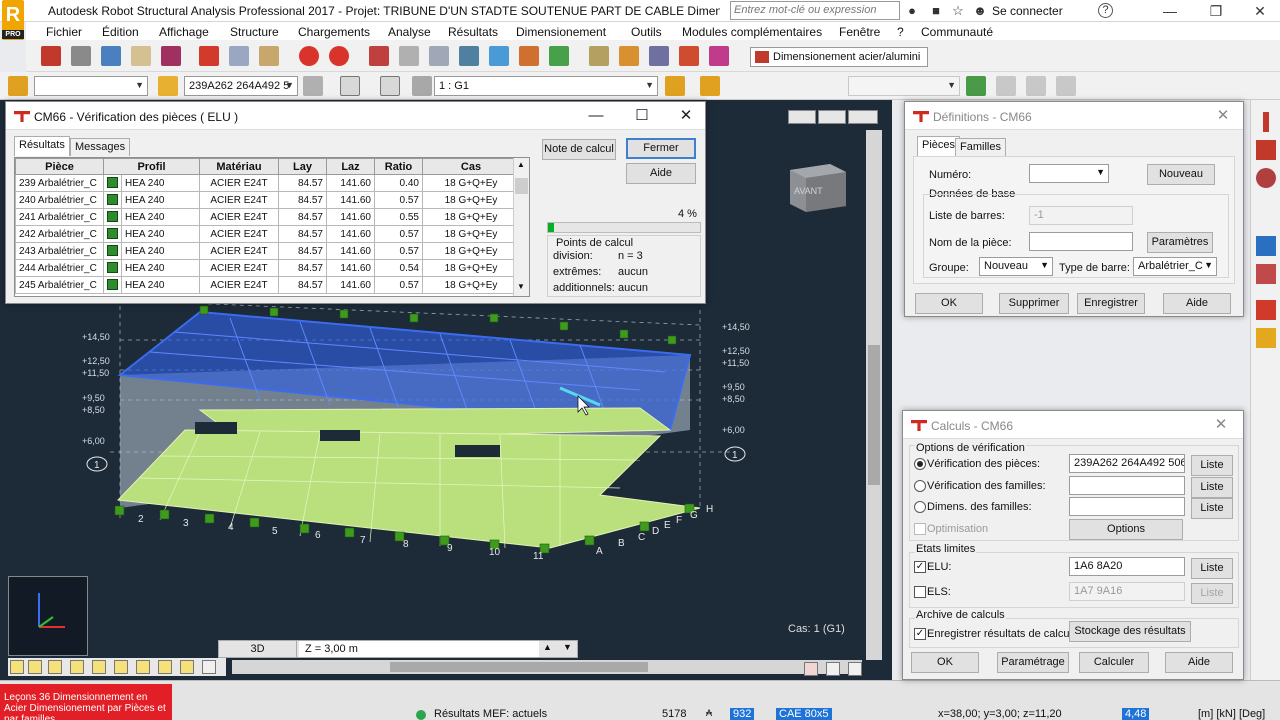  I want to click on display-icon, so click(390, 86).